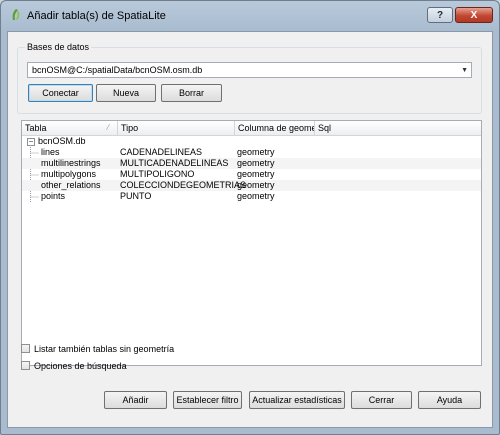 This screenshot has height=435, width=500. What do you see at coordinates (80, 366) in the screenshot?
I see `search-options-label: Opciones de búsqueda` at bounding box center [80, 366].